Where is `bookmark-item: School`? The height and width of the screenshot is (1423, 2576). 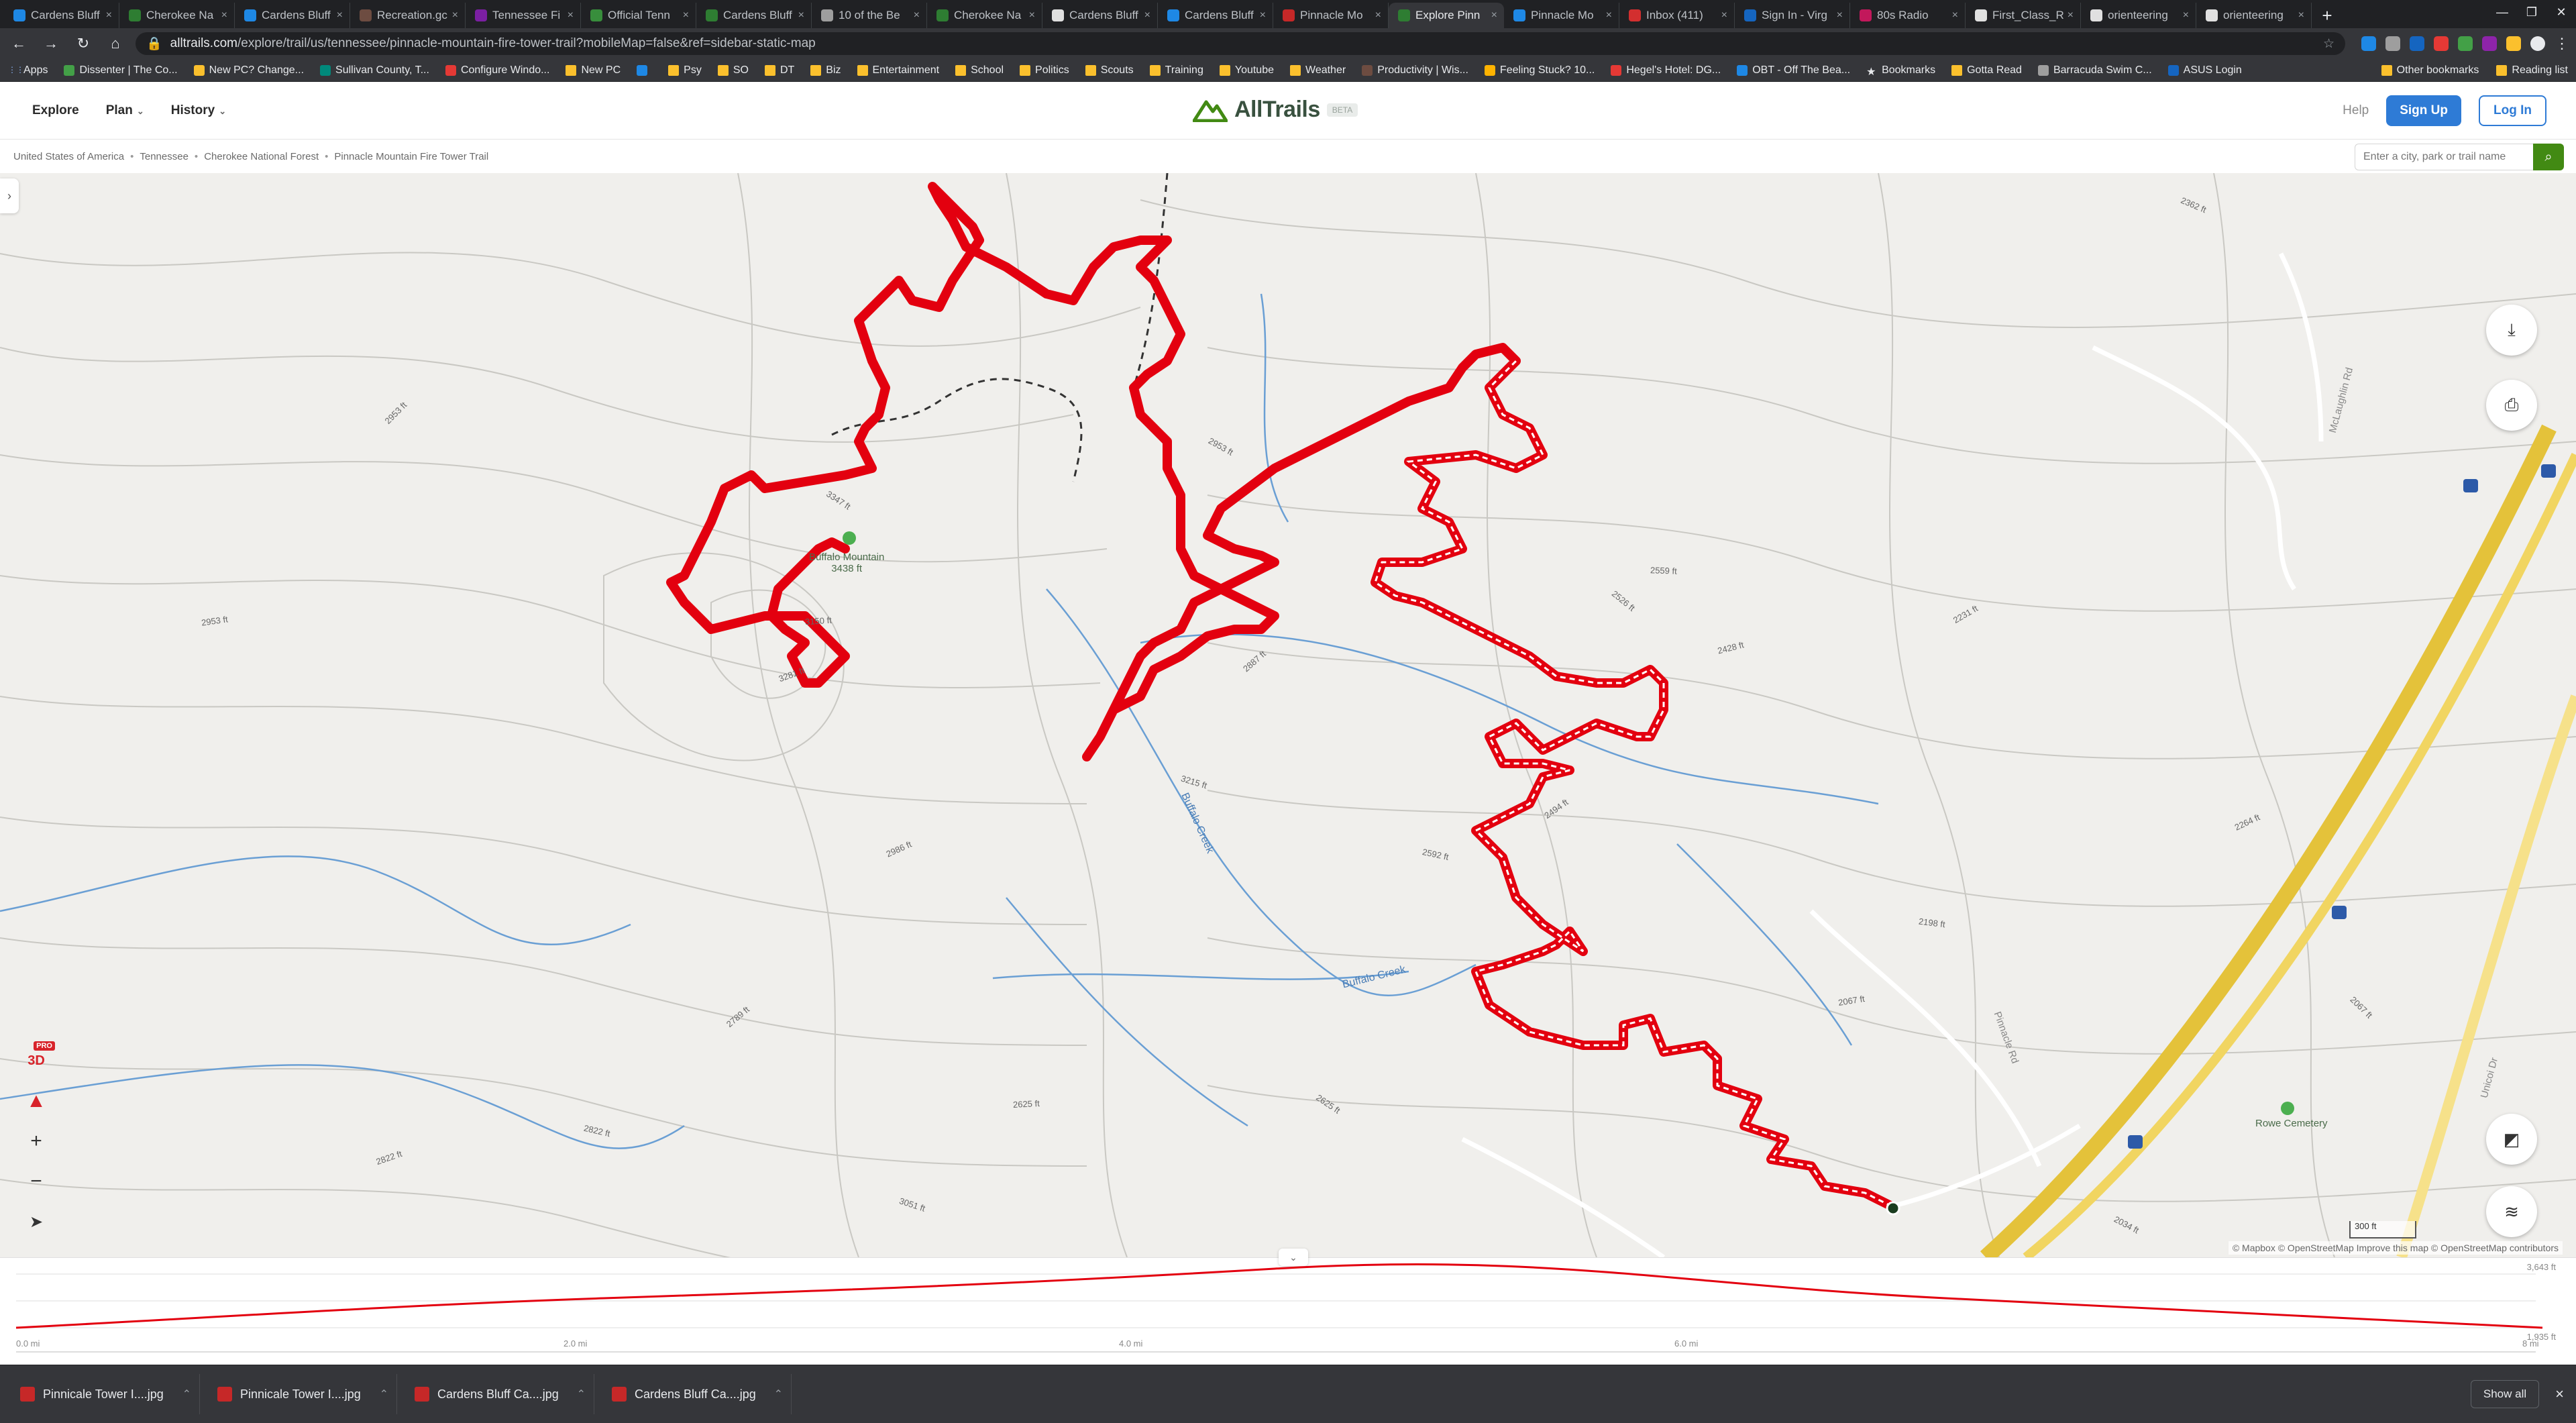 bookmark-item: School is located at coordinates (979, 70).